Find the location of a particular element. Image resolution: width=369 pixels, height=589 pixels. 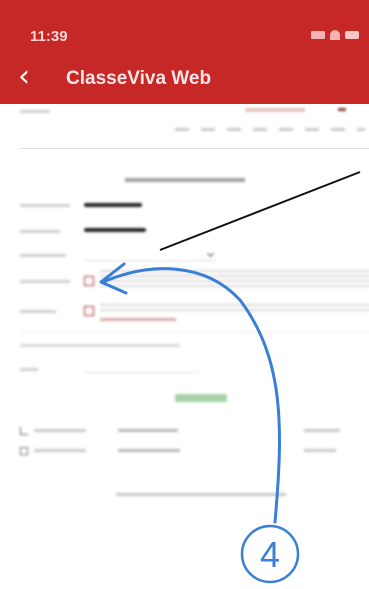

form-title-placeholder is located at coordinates (185, 180).